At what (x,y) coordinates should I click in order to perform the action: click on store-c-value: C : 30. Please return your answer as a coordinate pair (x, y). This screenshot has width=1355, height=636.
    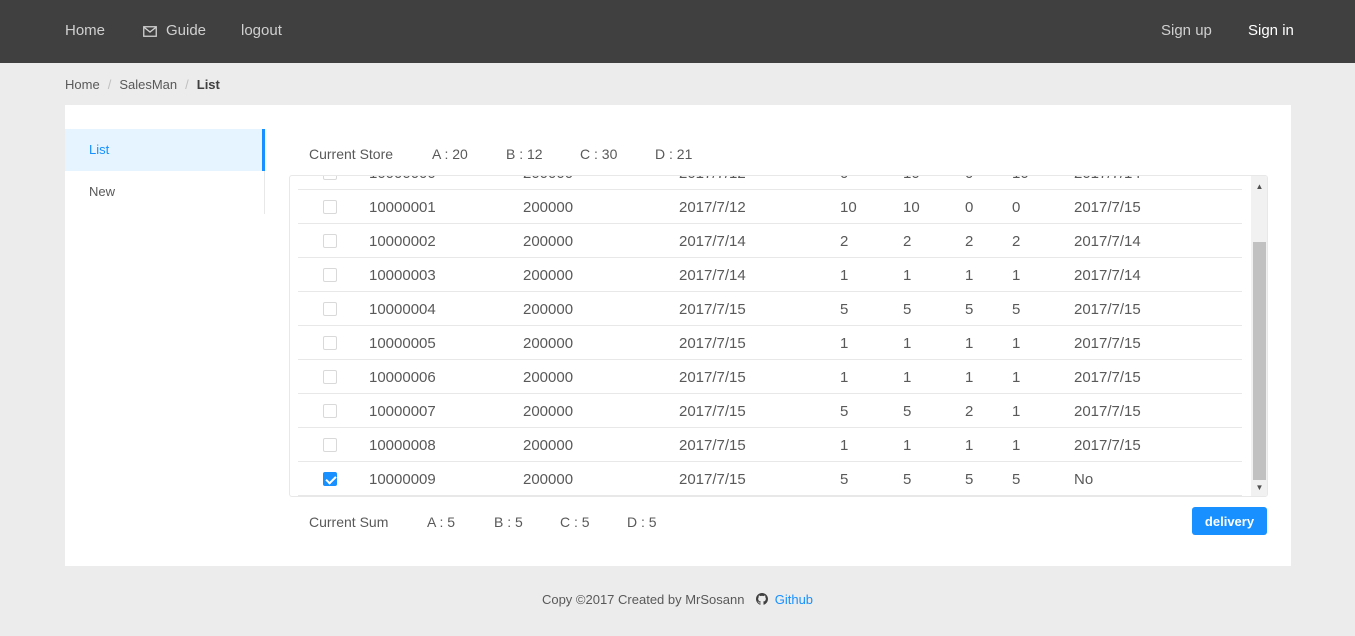
    Looking at the image, I should click on (599, 154).